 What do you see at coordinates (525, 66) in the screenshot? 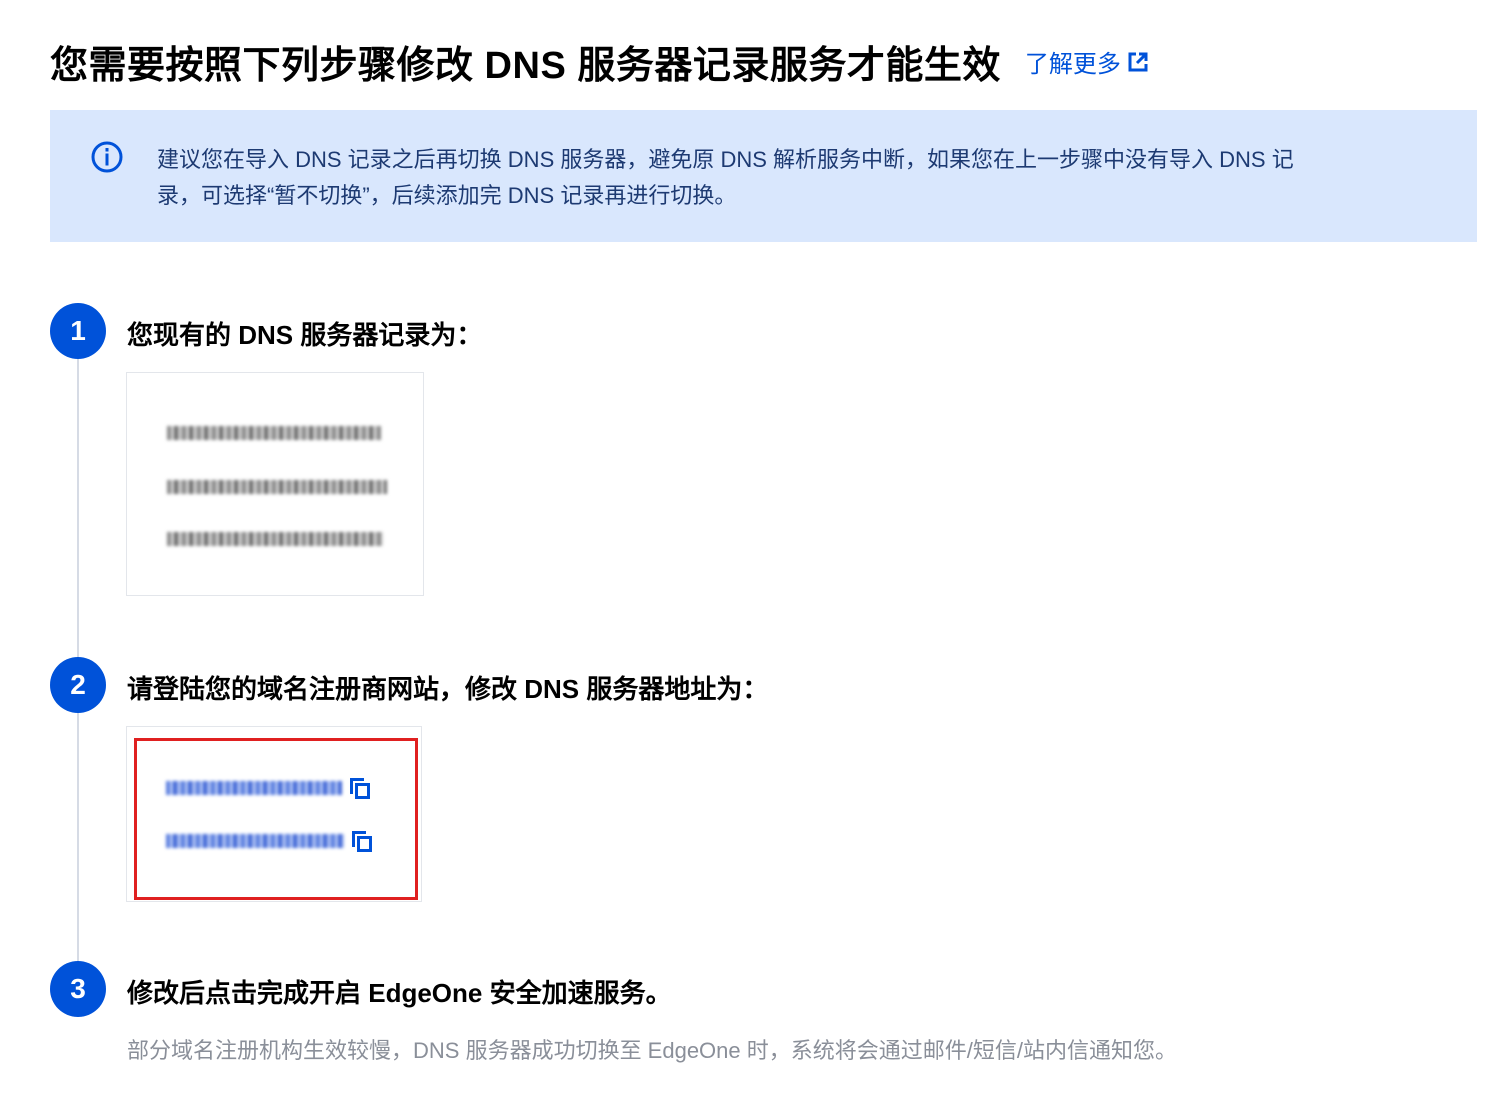
I see `page-title: 您需要按照下列步骤修改 DNS 服务器记录服务才能生效` at bounding box center [525, 66].